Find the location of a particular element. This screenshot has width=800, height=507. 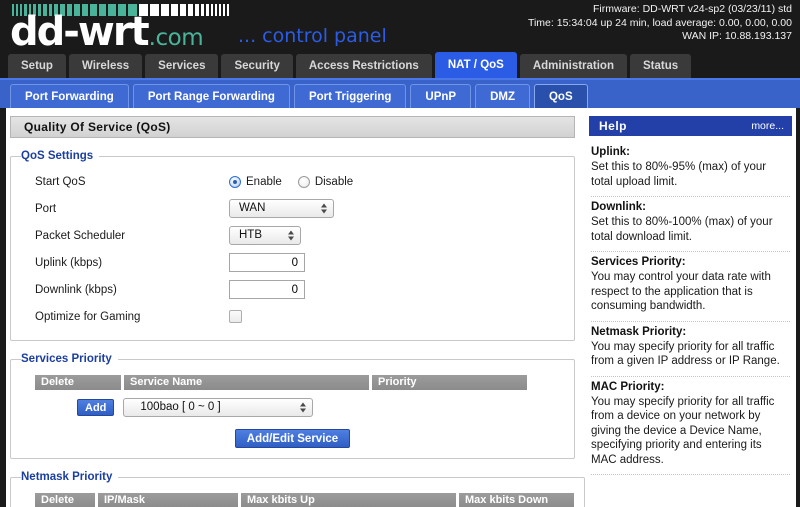

radio-disable-dot is located at coordinates (303, 181).